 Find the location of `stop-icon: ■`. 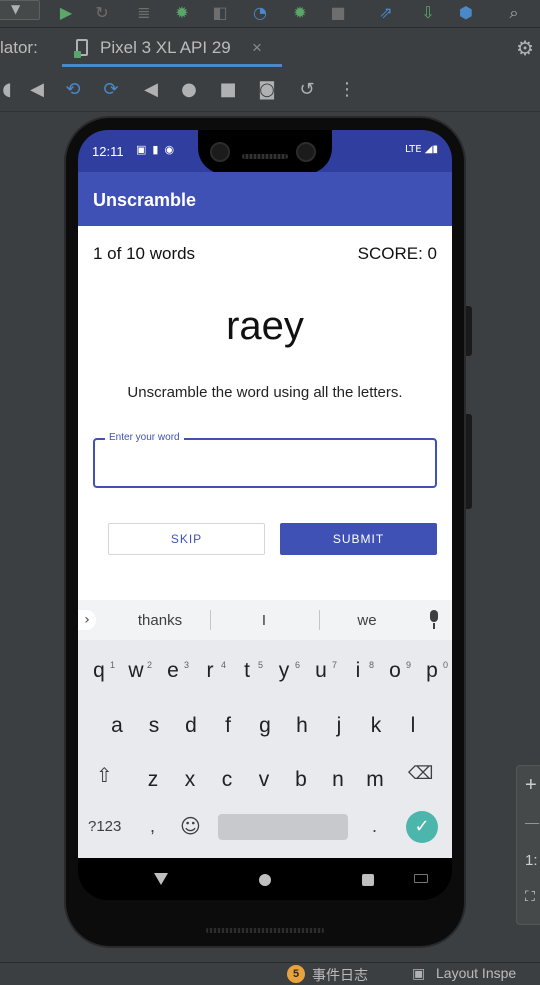

stop-icon: ■ is located at coordinates (338, 13).